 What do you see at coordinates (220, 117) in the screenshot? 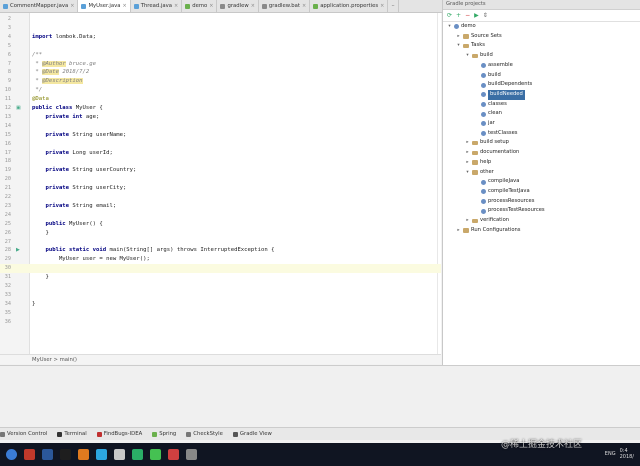
I see `code-line: 13 private int age;` at bounding box center [220, 117].